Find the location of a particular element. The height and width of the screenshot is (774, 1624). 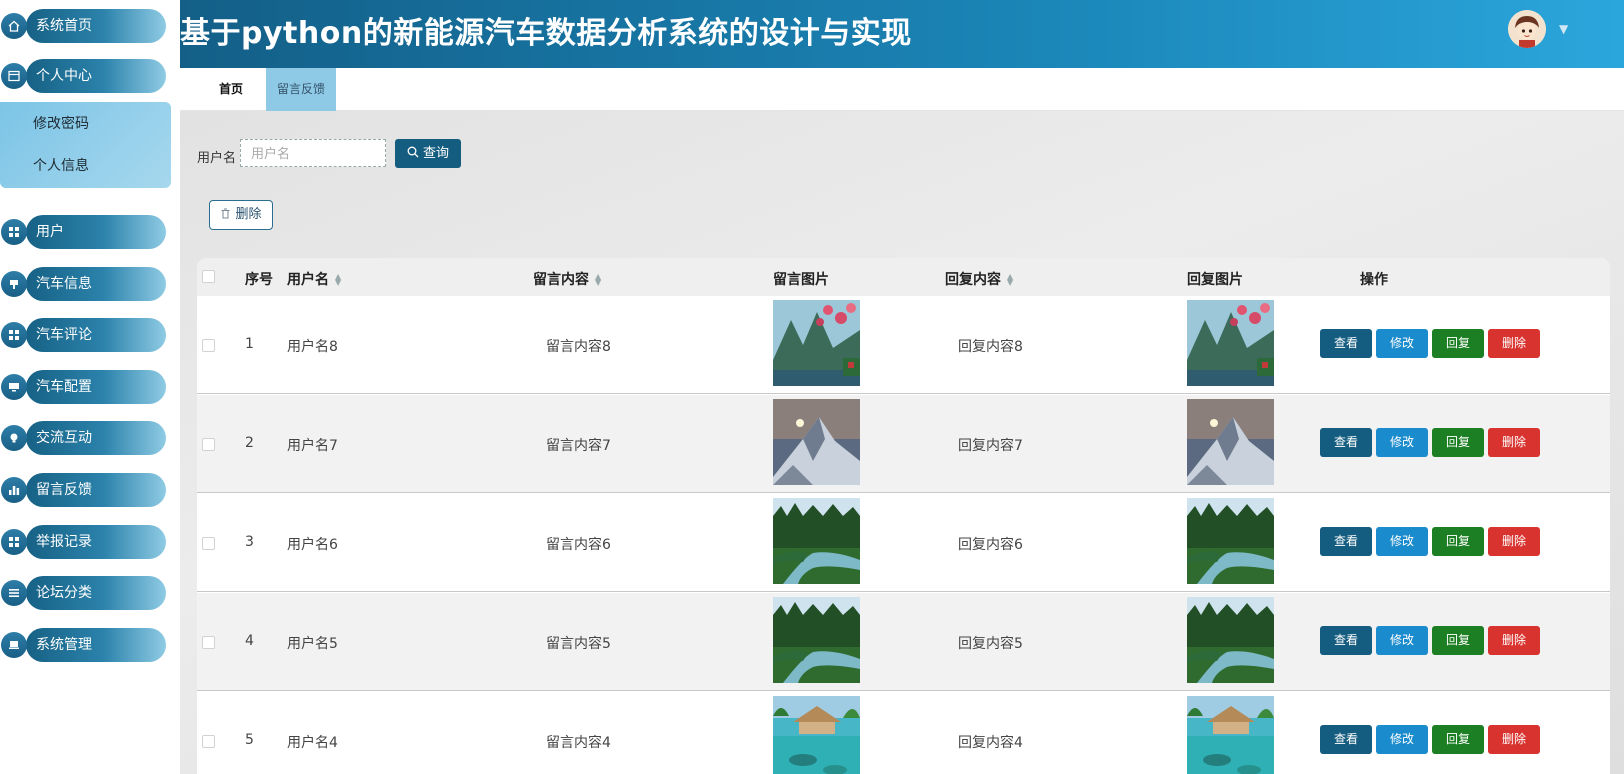

sidebar-item-car-reviews: 汽车评论 is located at coordinates (83, 335).